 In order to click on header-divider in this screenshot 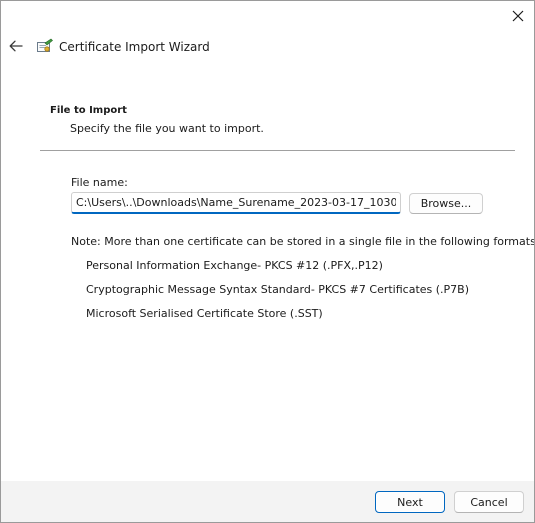, I will do `click(277, 150)`.